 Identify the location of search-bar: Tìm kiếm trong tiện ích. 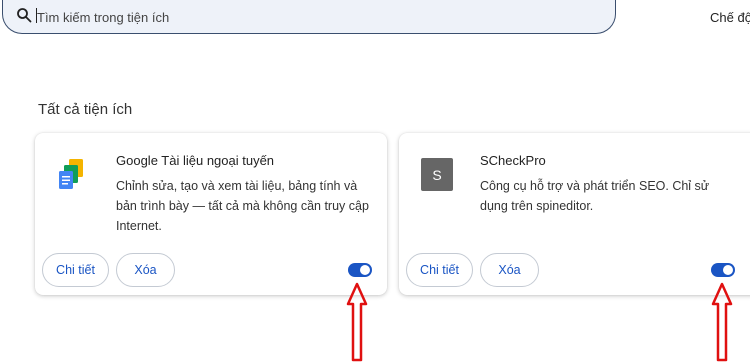
(309, 17).